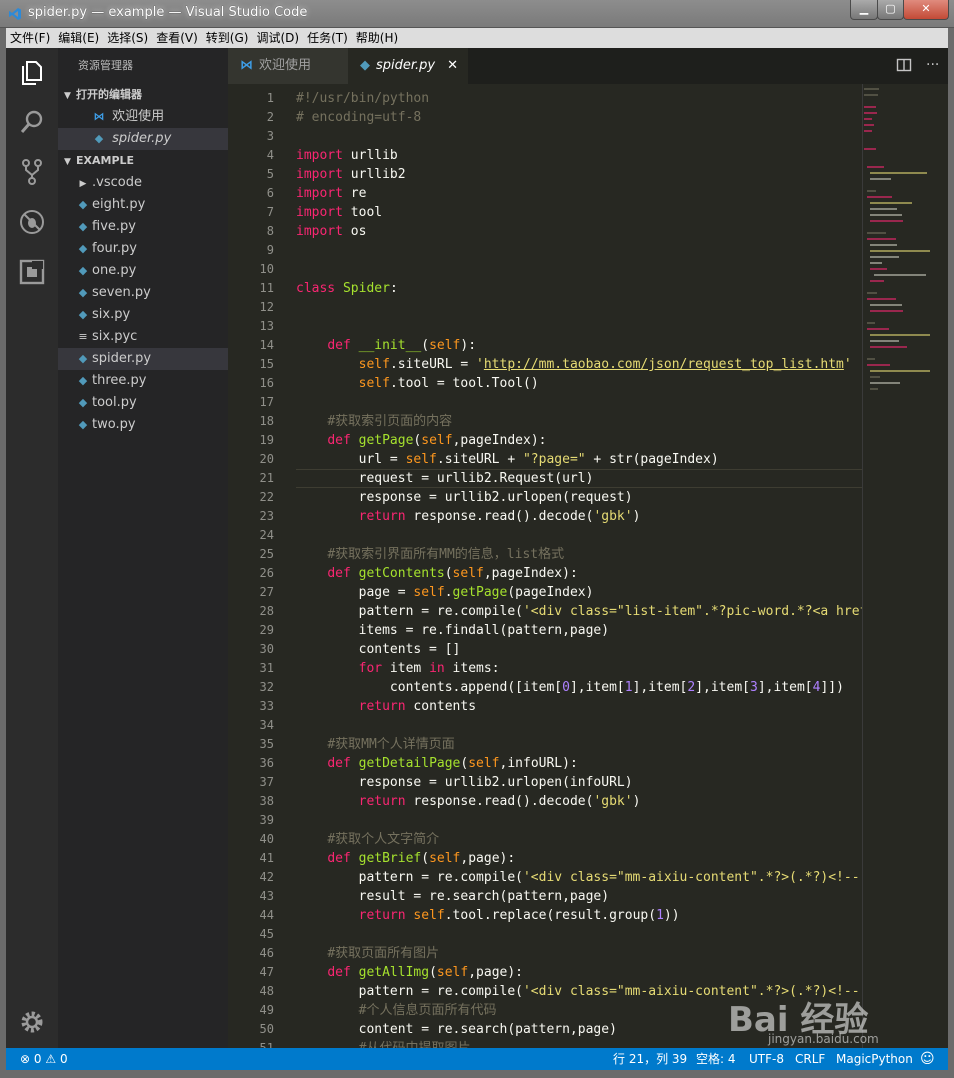 The image size is (954, 1078). What do you see at coordinates (266, 307) in the screenshot?
I see `line-number: 12` at bounding box center [266, 307].